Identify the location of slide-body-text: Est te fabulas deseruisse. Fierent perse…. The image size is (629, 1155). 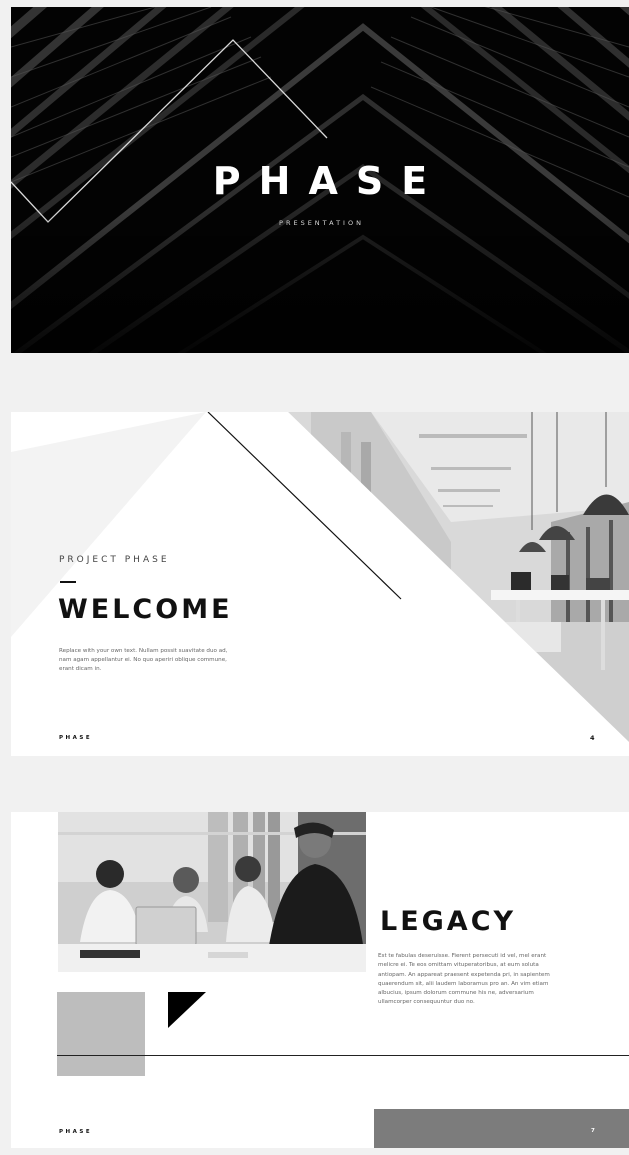
(464, 979).